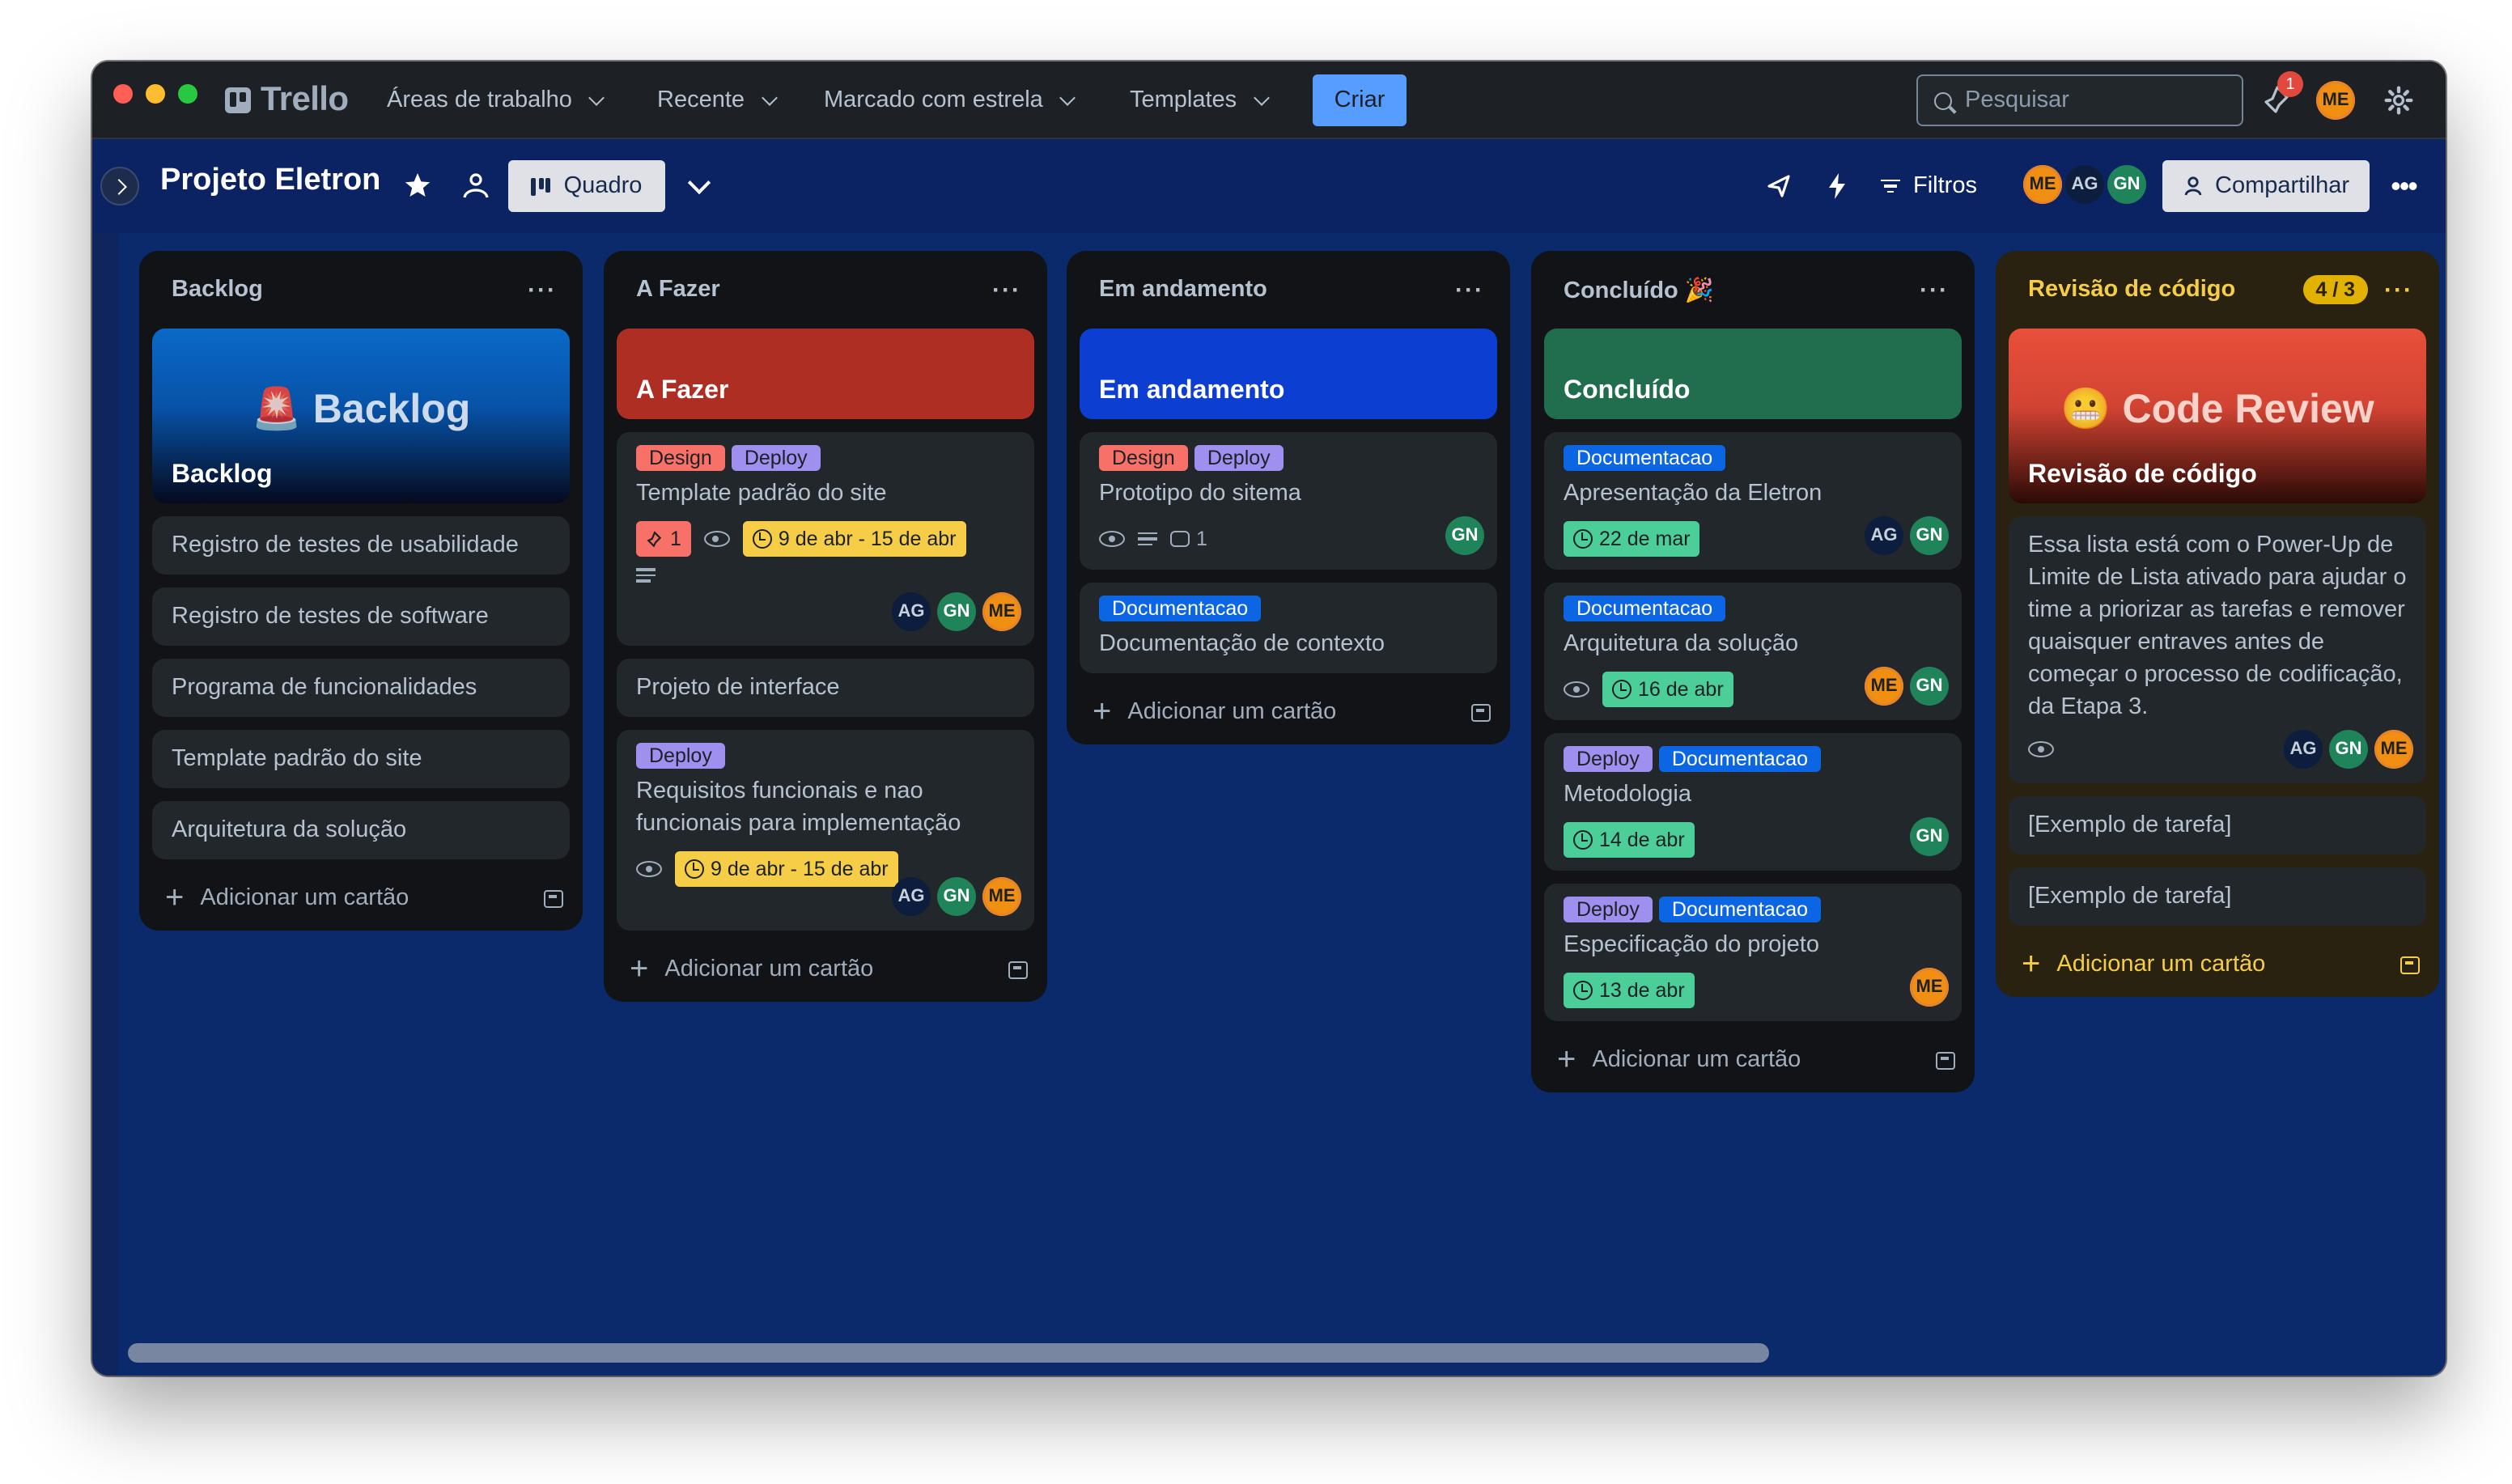 The height and width of the screenshot is (1484, 2512). I want to click on list-title: Revisão de código, so click(2131, 290).